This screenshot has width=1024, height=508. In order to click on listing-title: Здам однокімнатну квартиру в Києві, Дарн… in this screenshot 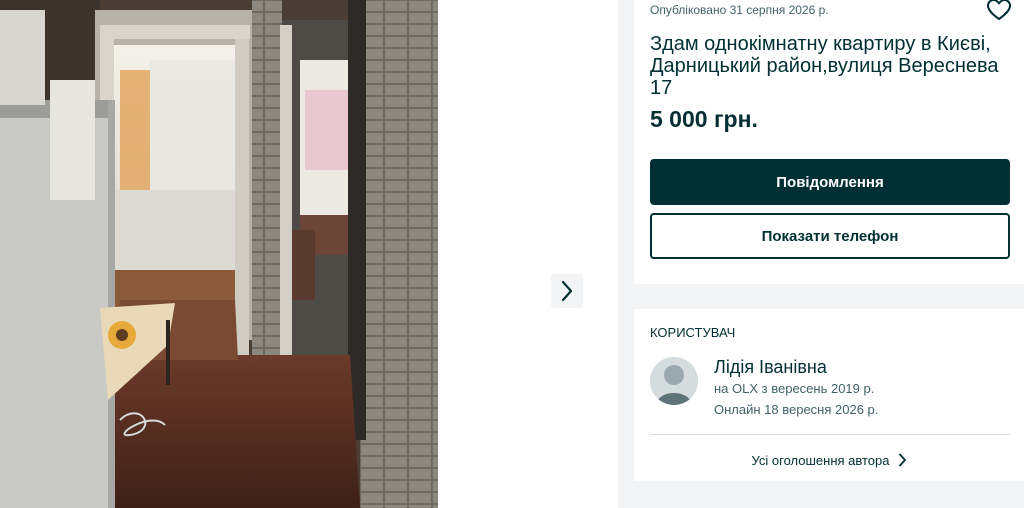, I will do `click(824, 66)`.